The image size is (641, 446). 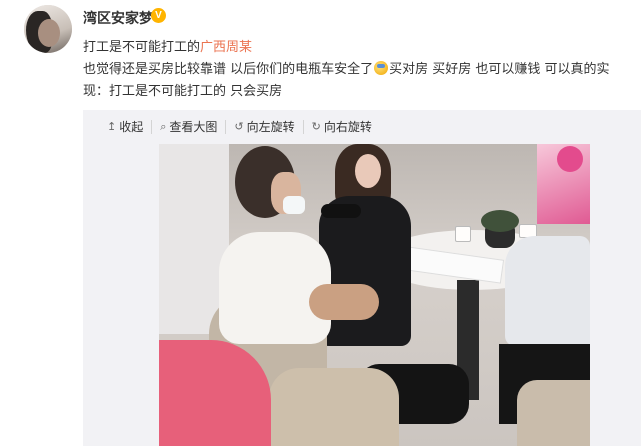 What do you see at coordinates (570, 159) in the screenshot?
I see `photo-pink-ball` at bounding box center [570, 159].